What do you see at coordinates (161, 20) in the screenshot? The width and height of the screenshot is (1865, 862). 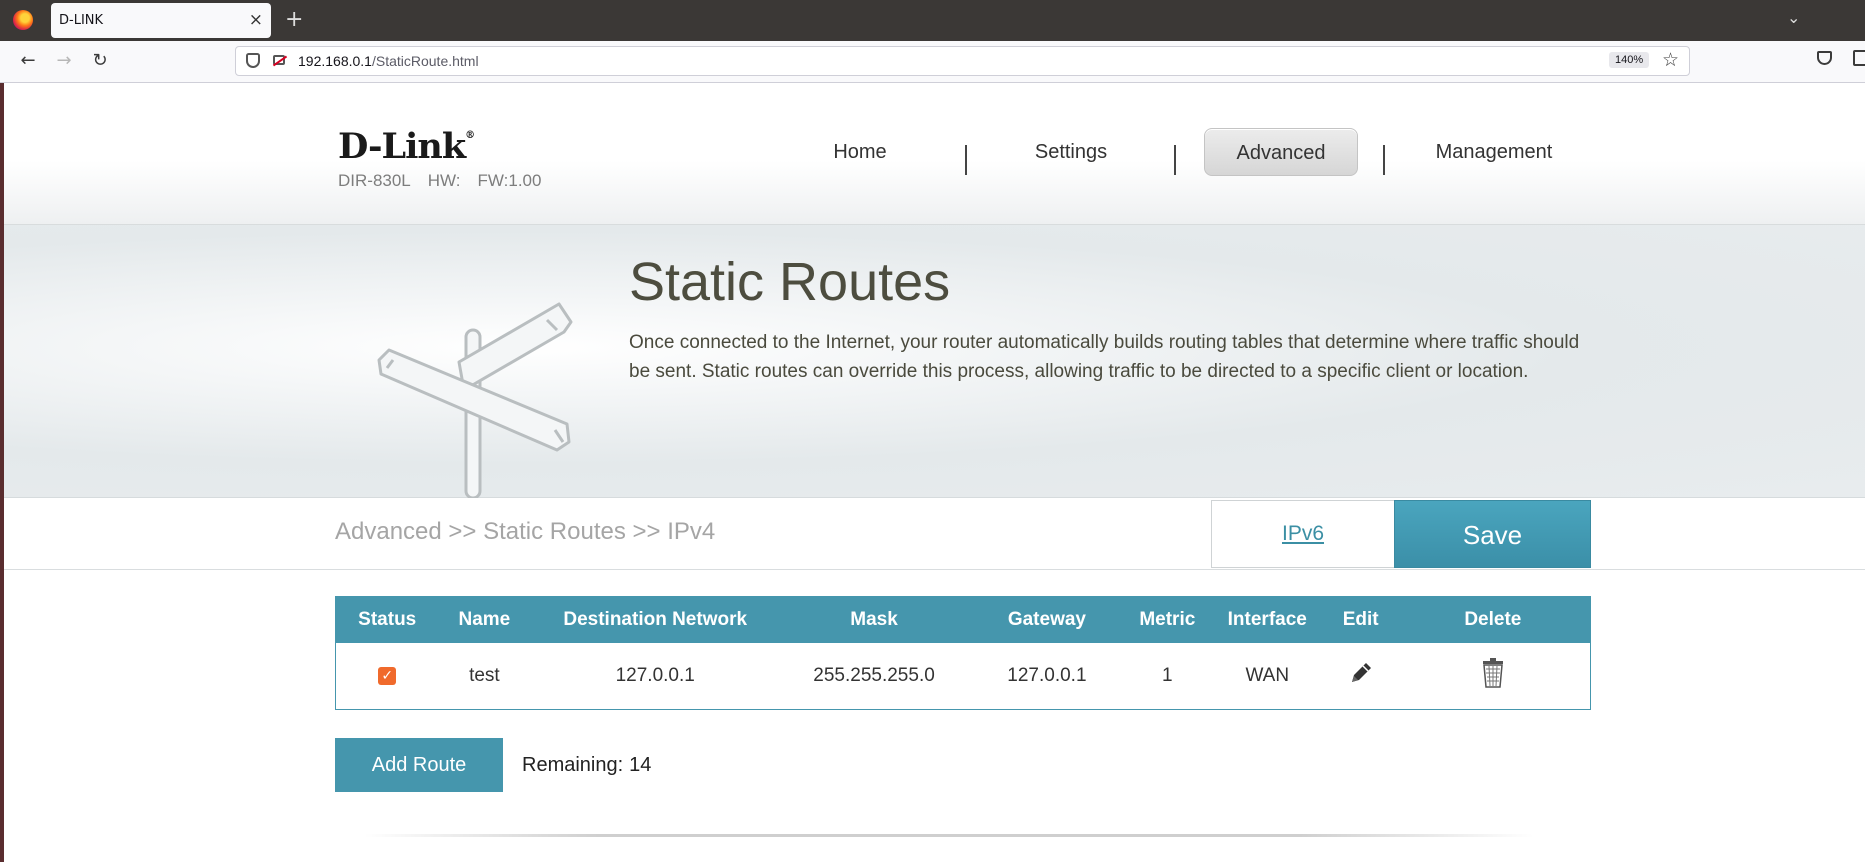 I see `browser-tab: D-LINK ×` at bounding box center [161, 20].